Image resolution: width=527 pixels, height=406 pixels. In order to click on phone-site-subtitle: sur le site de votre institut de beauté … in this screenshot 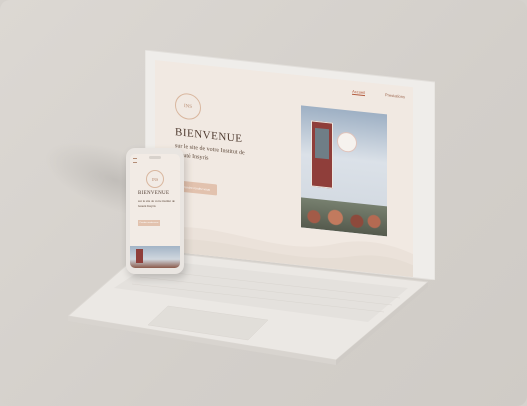, I will do `click(156, 203)`.